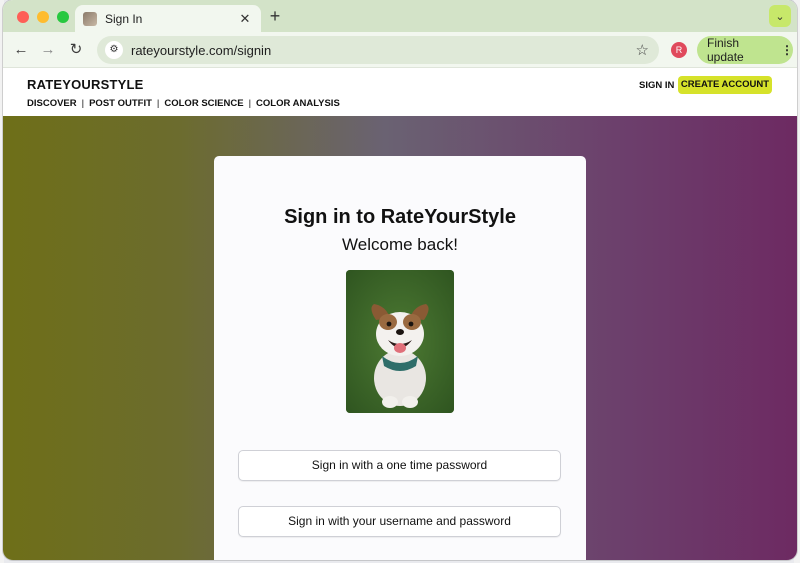  I want to click on arrow-right-icon: →, so click(48, 49).